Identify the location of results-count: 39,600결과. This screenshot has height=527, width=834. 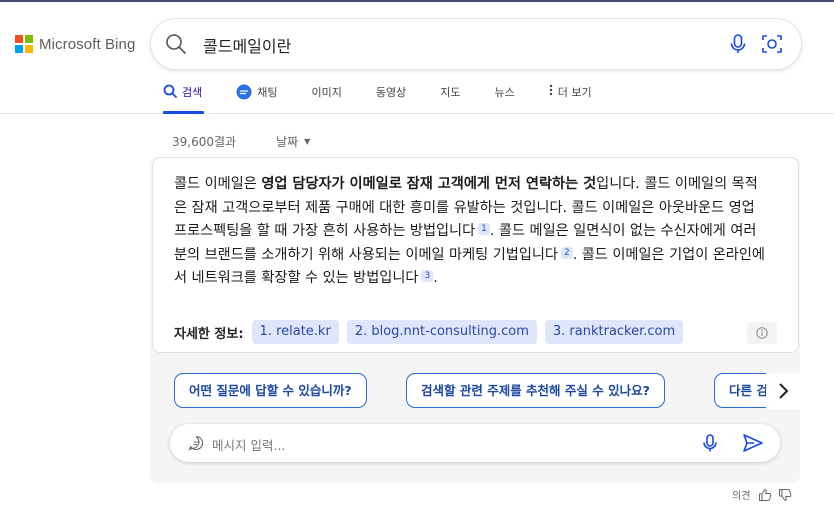
(204, 142).